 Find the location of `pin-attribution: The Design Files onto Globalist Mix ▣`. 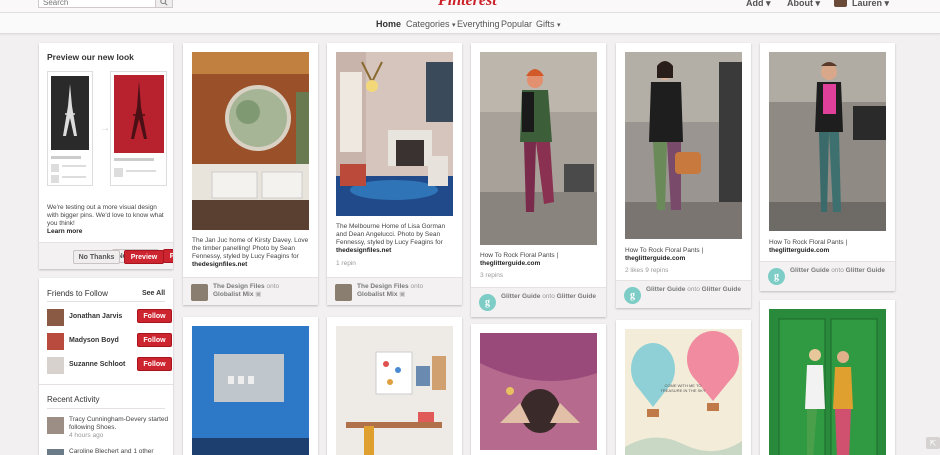

pin-attribution: The Design Files onto Globalist Mix ▣ is located at coordinates (394, 291).